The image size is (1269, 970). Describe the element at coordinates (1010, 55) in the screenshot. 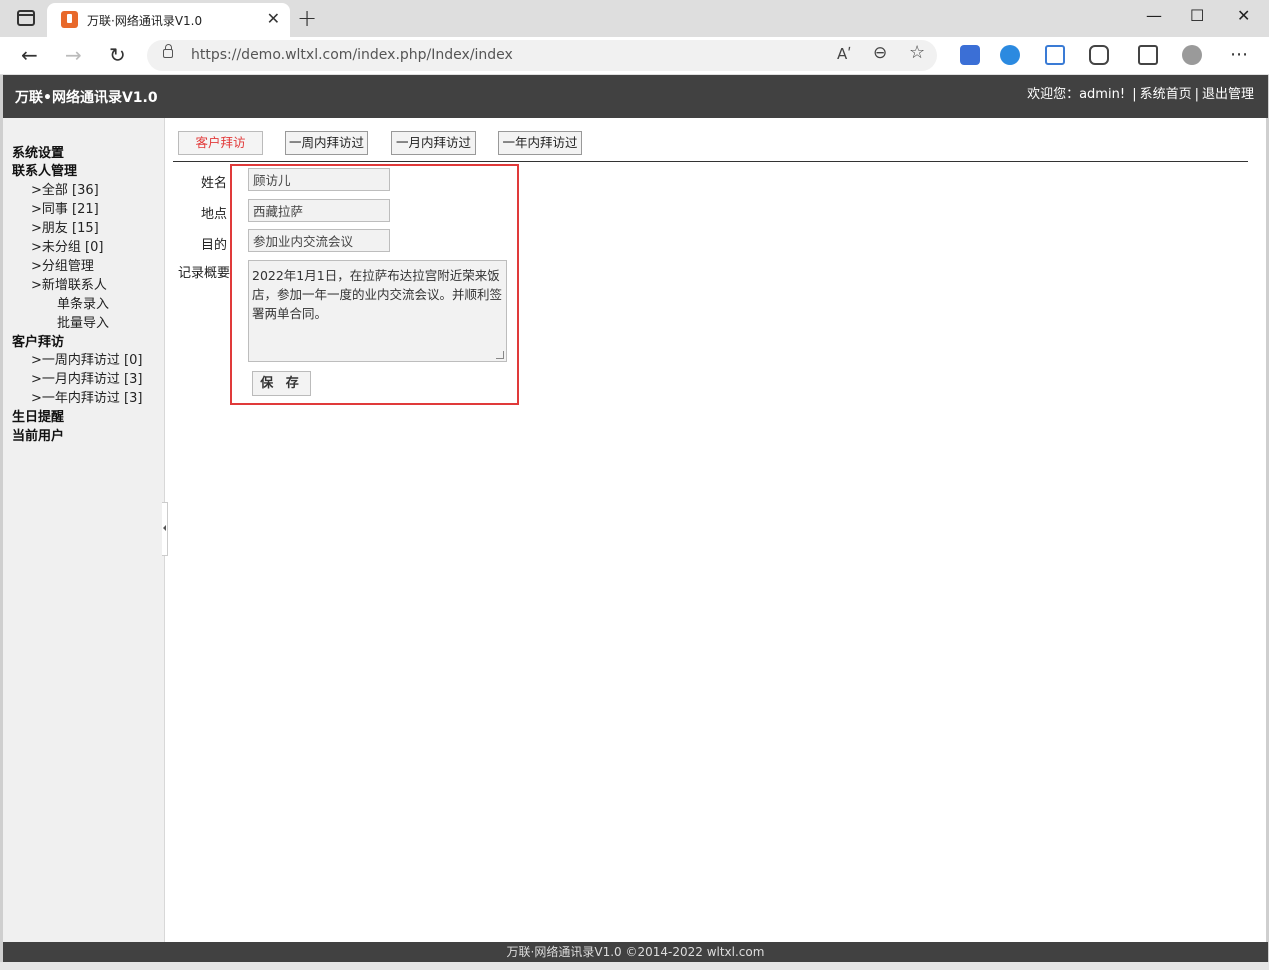

I see `copilot-icon` at that location.